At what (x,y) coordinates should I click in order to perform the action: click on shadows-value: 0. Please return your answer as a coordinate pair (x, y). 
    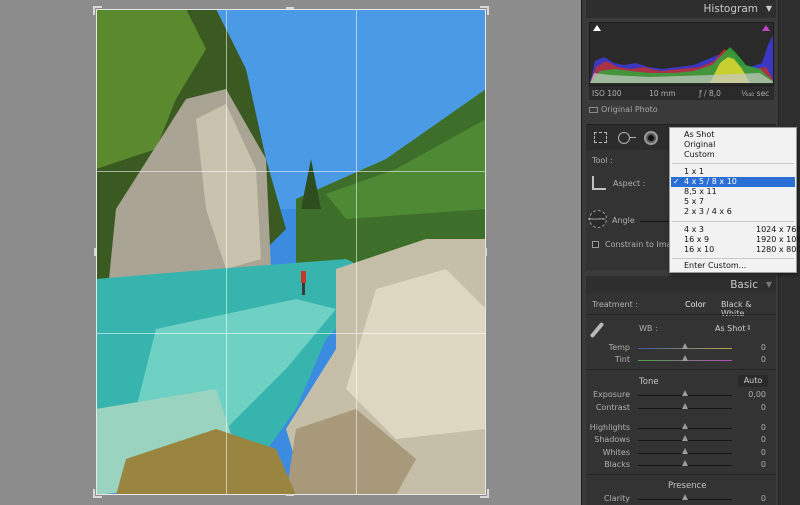
    Looking at the image, I should click on (763, 439).